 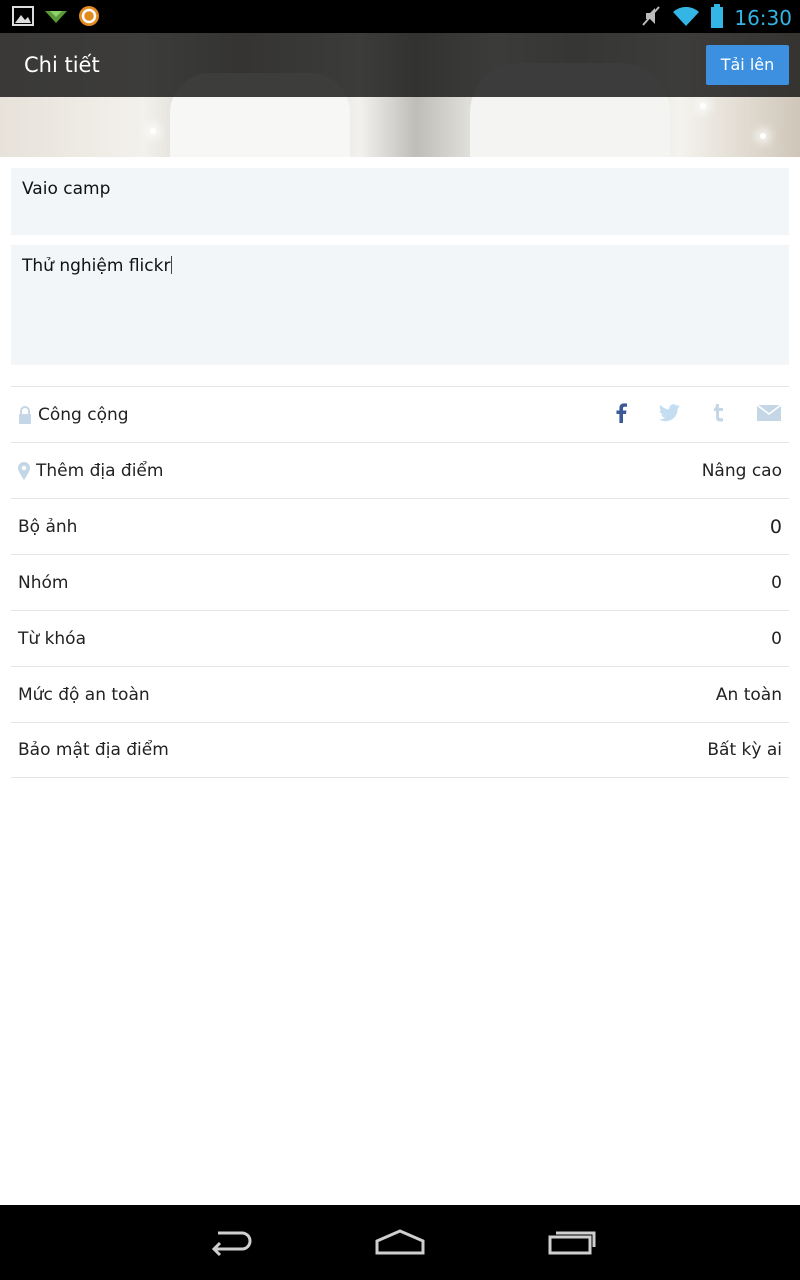 What do you see at coordinates (400, 201) in the screenshot?
I see `title-input: Vaio camp` at bounding box center [400, 201].